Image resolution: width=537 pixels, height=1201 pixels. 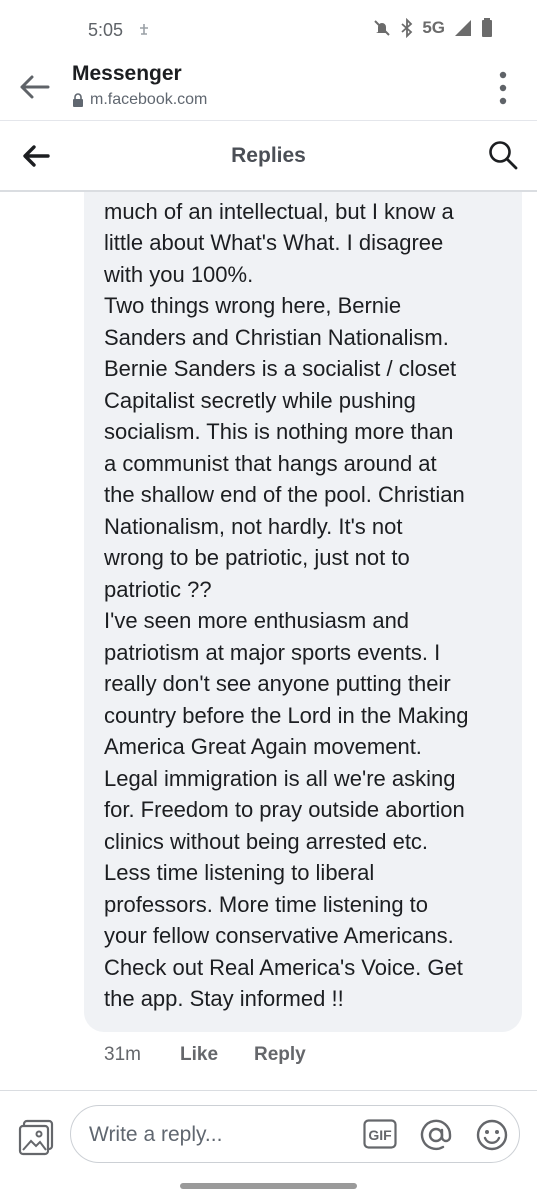 I want to click on browser-url: m.facebook.com, so click(x=139, y=100).